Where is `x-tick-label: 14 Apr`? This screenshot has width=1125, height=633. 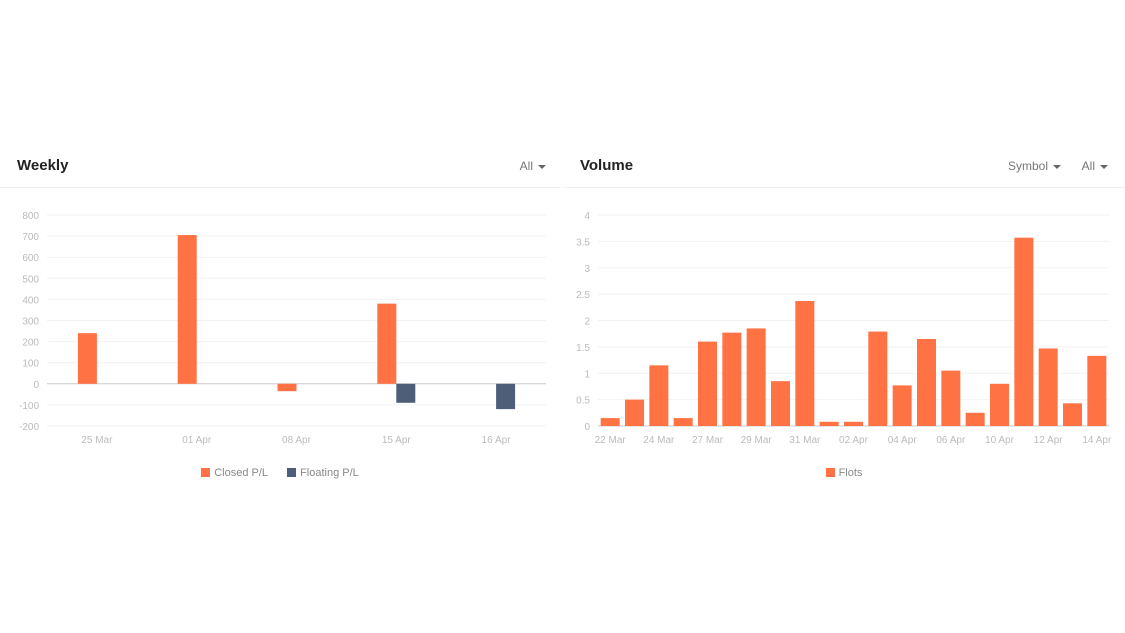 x-tick-label: 14 Apr is located at coordinates (1097, 440).